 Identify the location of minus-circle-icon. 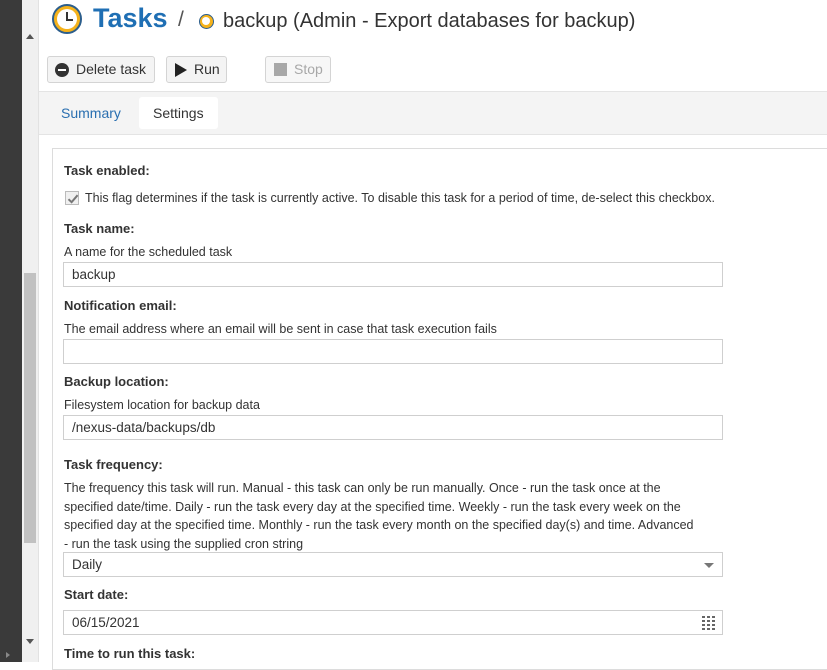
(62, 70).